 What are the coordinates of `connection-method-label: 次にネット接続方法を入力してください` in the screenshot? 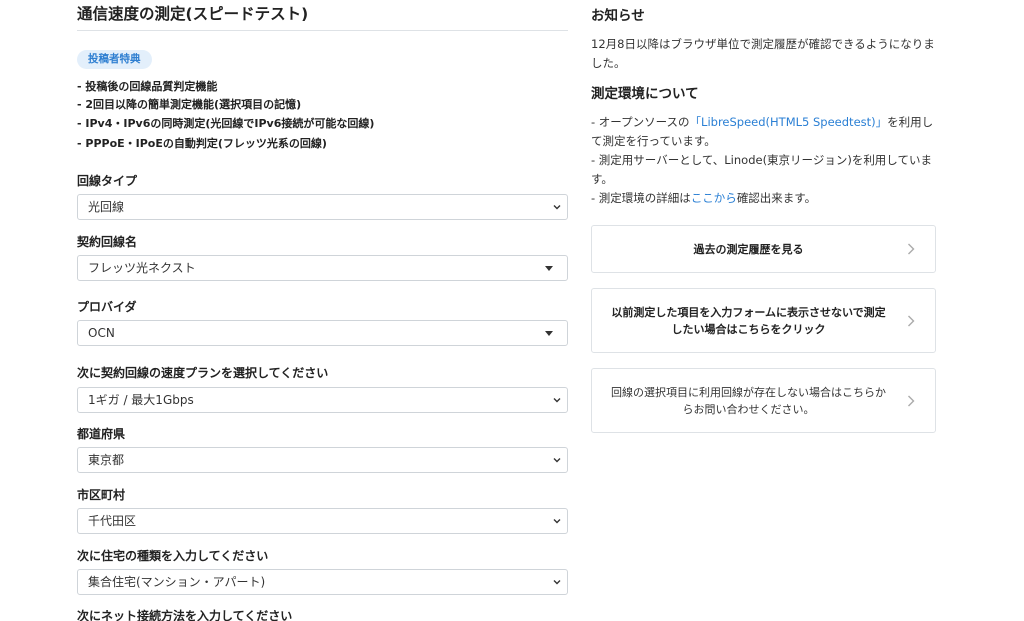 It's located at (185, 615).